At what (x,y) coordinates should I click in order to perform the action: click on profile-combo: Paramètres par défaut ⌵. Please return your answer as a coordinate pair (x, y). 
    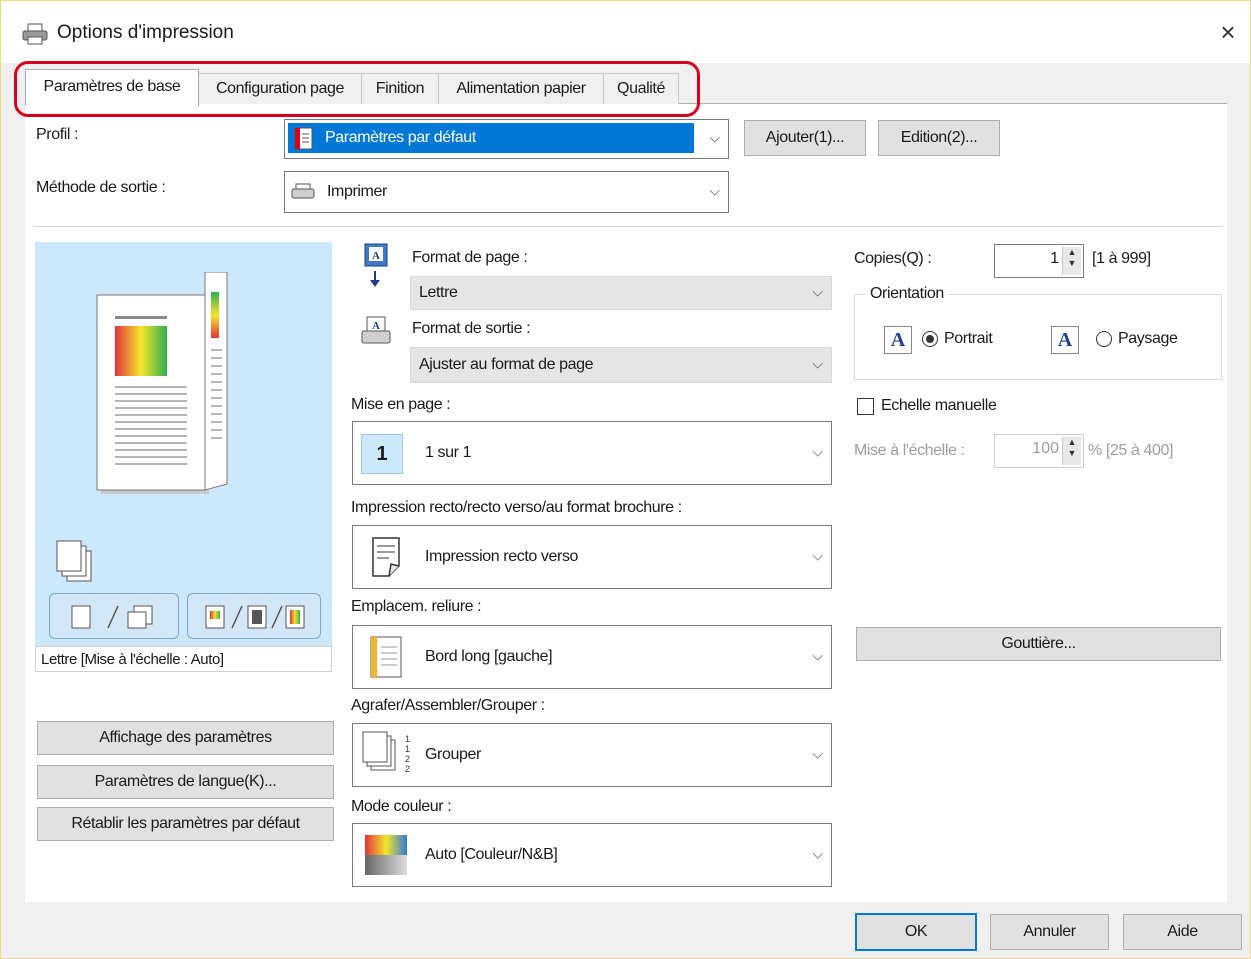
    Looking at the image, I should click on (506, 139).